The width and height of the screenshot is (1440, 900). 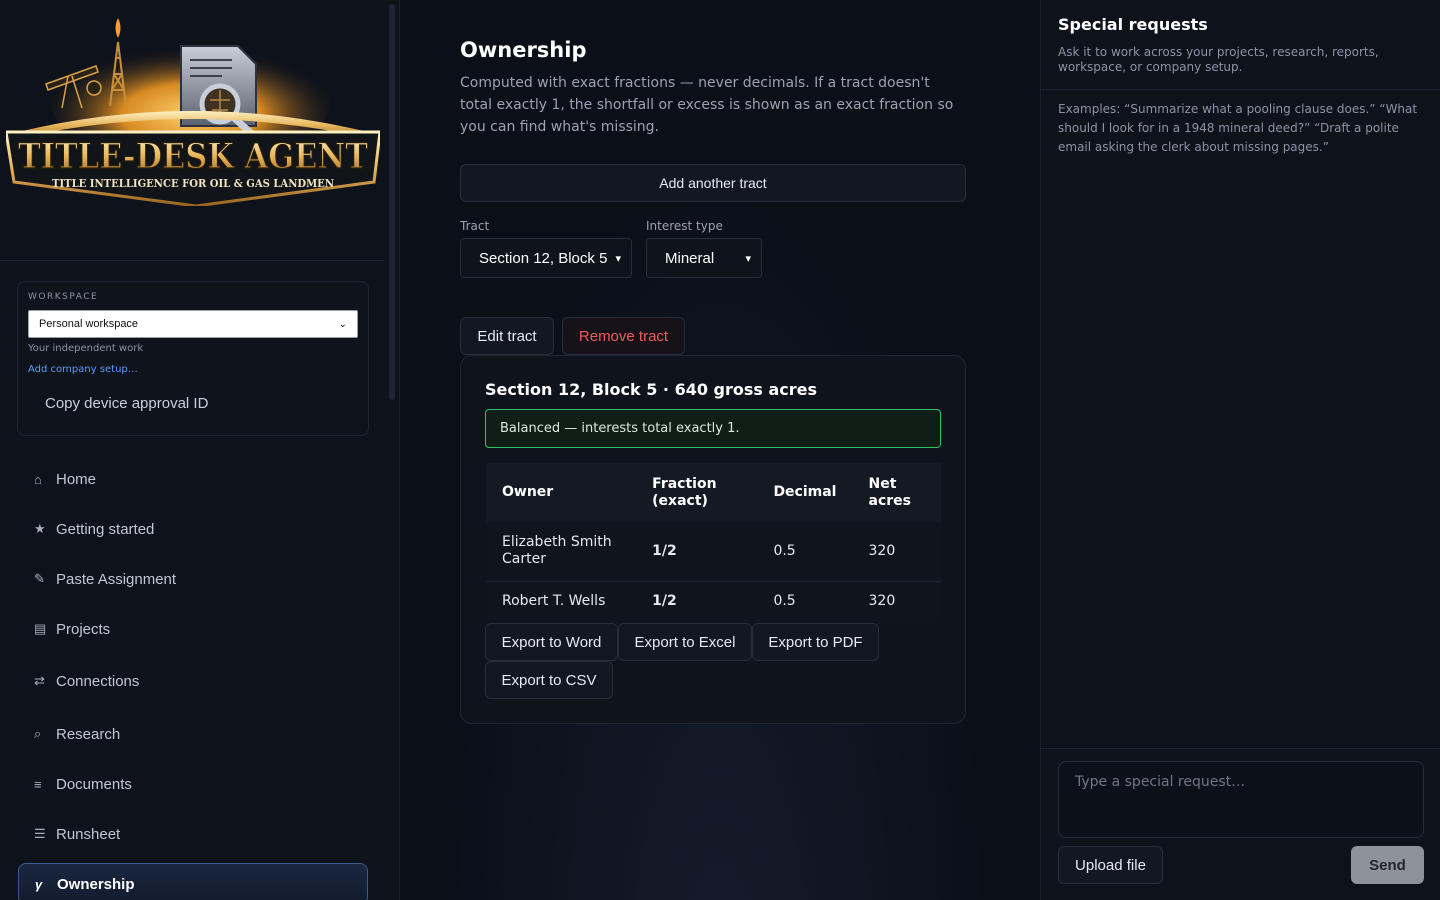 What do you see at coordinates (89, 324) in the screenshot?
I see `workspace-select-value: Personal workspace` at bounding box center [89, 324].